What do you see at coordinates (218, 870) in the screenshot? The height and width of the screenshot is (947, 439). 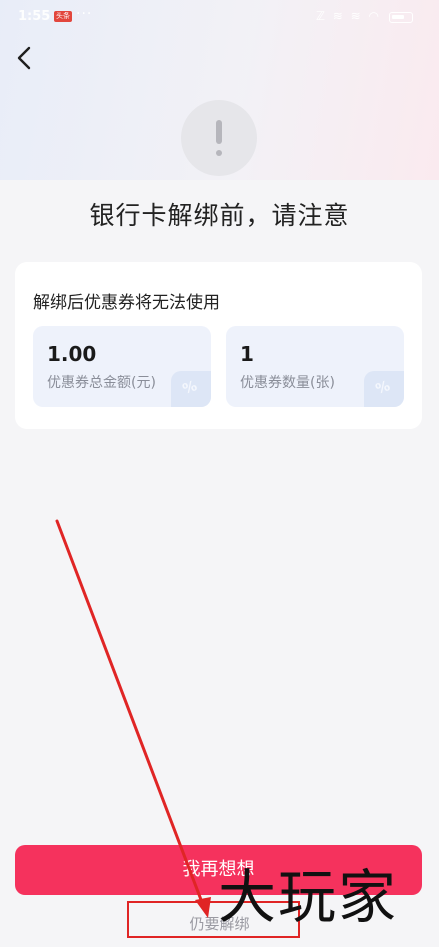 I see `reconsider-button: 我再想想` at bounding box center [218, 870].